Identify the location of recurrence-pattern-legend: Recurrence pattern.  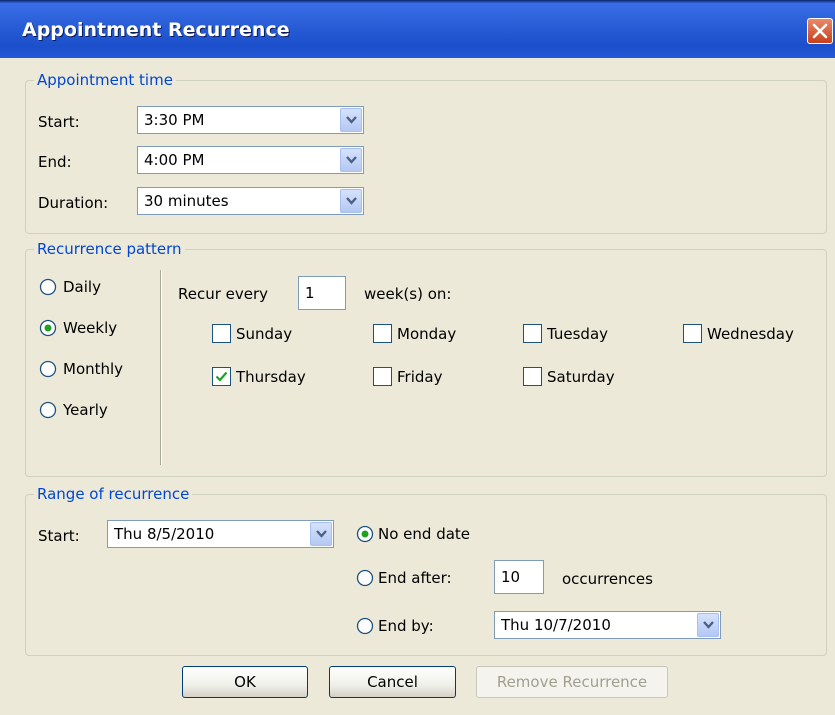
(109, 249).